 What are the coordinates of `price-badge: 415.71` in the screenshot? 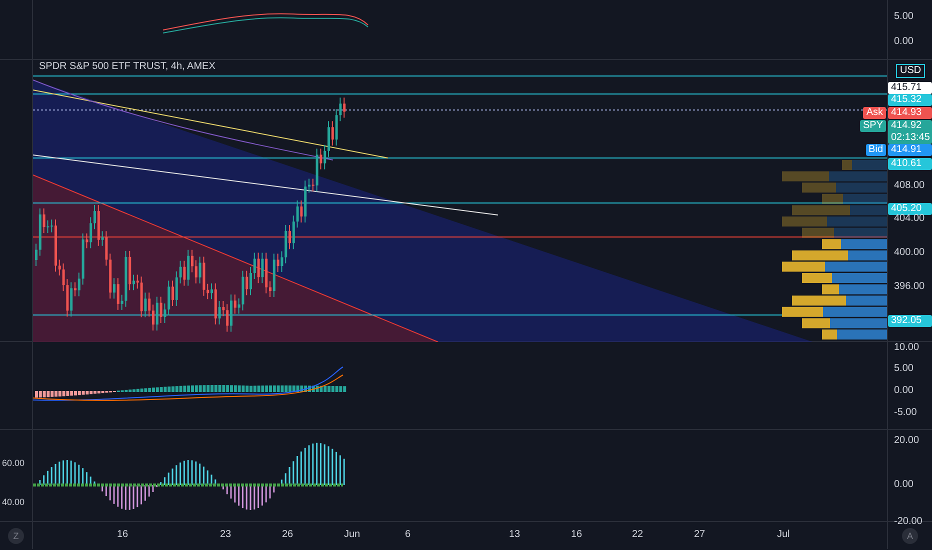 It's located at (910, 88).